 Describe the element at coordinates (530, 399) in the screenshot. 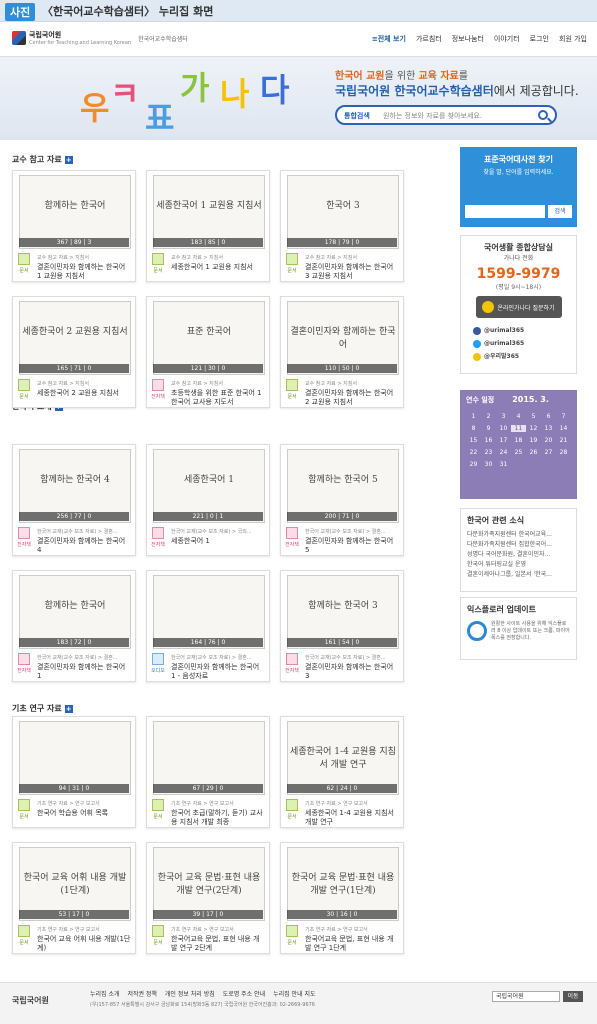

I see `calendar-month: 2015. 3.` at that location.